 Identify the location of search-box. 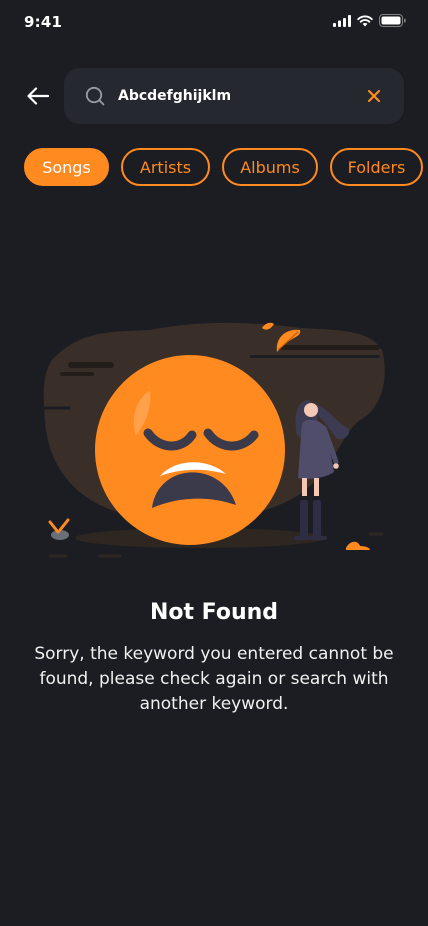
(234, 96).